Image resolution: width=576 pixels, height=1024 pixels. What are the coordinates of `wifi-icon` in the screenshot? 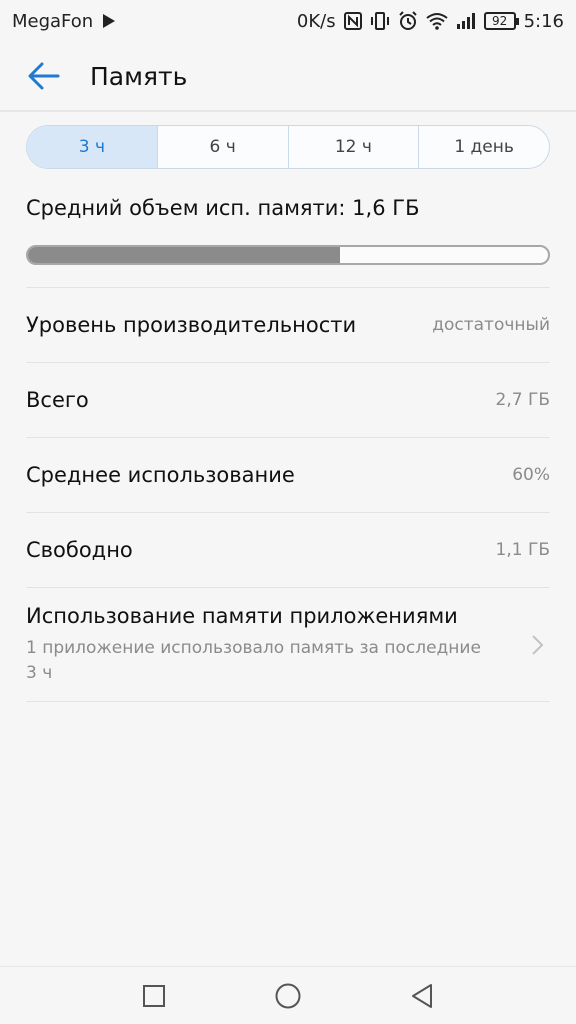 It's located at (436, 21).